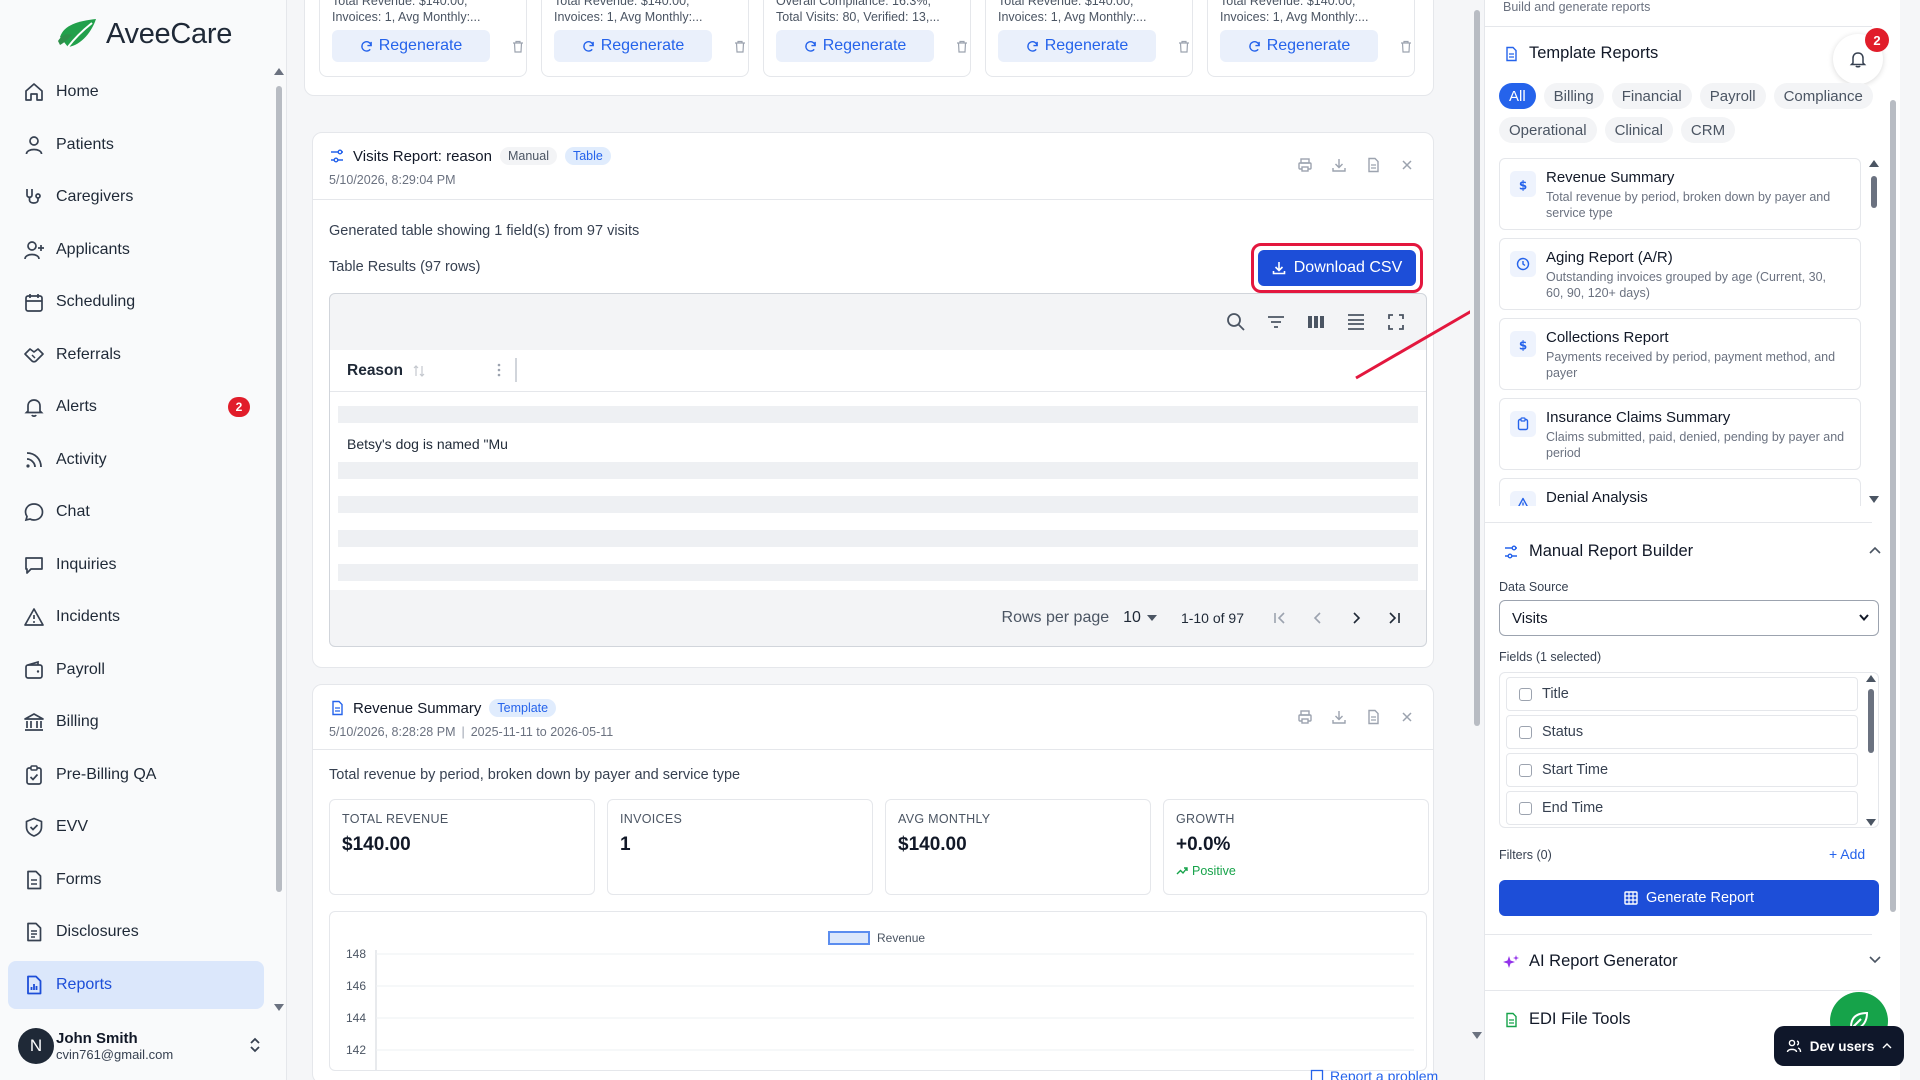 This screenshot has width=1920, height=1080. What do you see at coordinates (169, 33) in the screenshot?
I see `app-name: AveeCare` at bounding box center [169, 33].